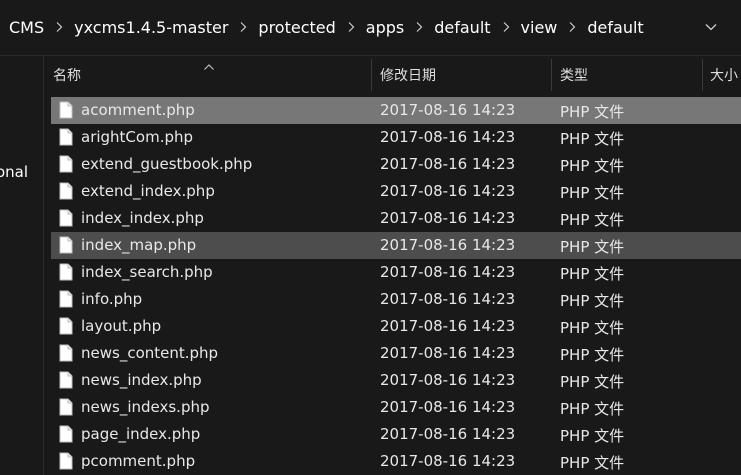 The image size is (741, 475). What do you see at coordinates (67, 75) in the screenshot?
I see `column-header-name: 名称` at bounding box center [67, 75].